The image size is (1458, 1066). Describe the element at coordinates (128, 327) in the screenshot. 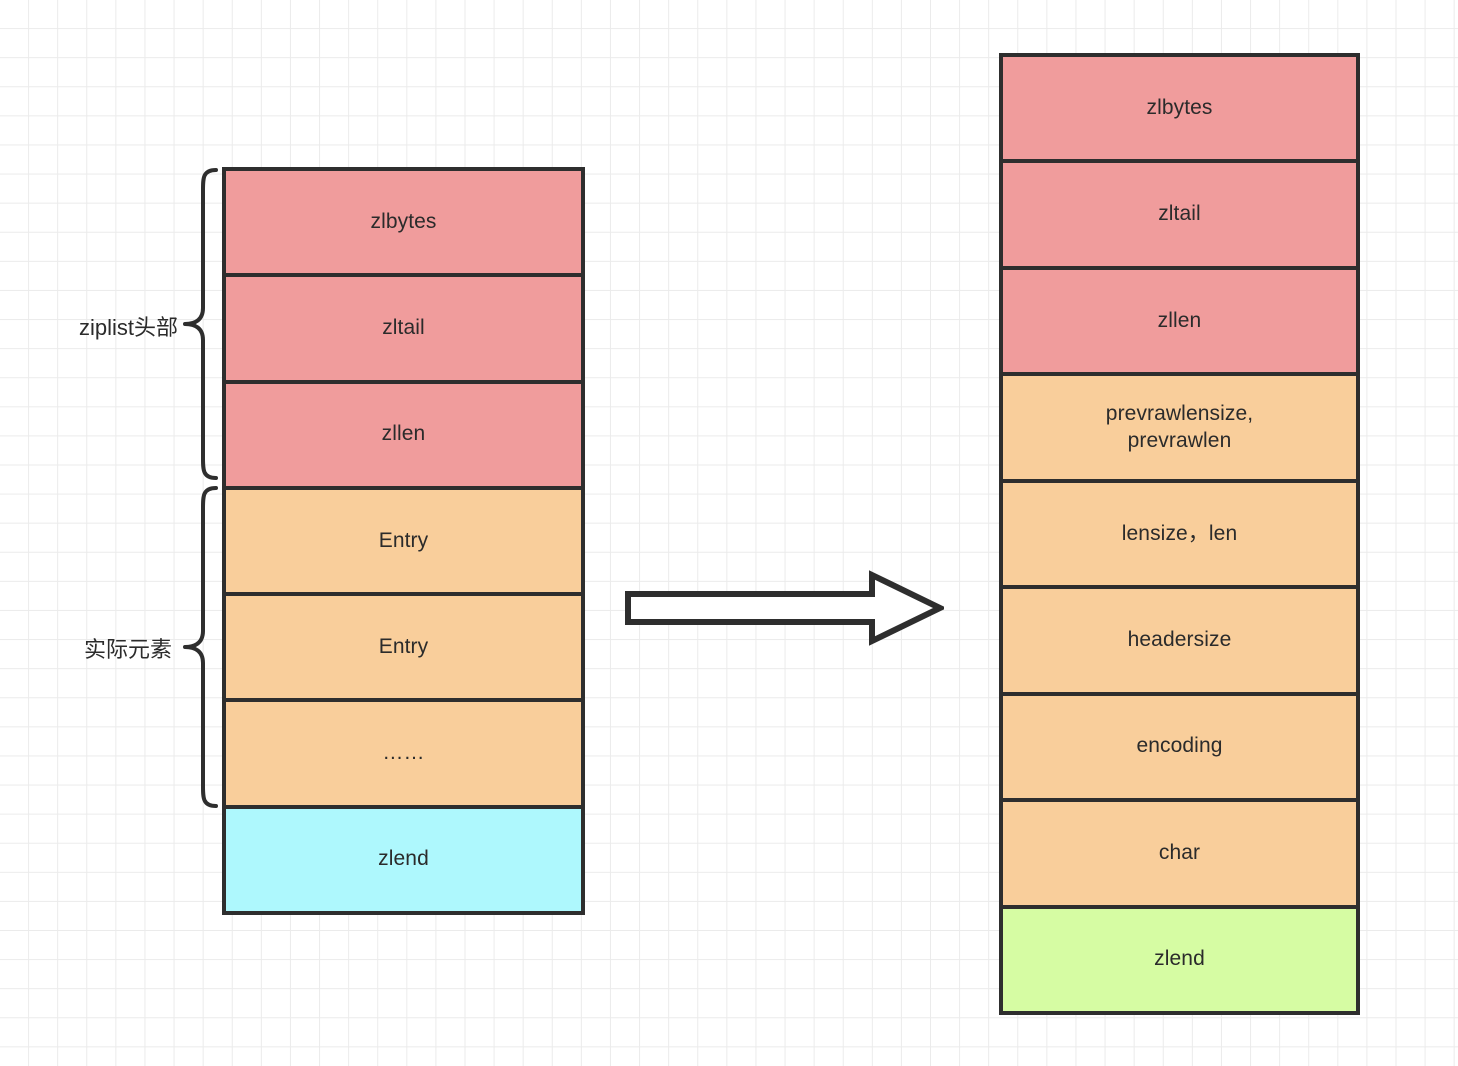

I see `annotation-label-ziplist-header: ziplist头部` at that location.